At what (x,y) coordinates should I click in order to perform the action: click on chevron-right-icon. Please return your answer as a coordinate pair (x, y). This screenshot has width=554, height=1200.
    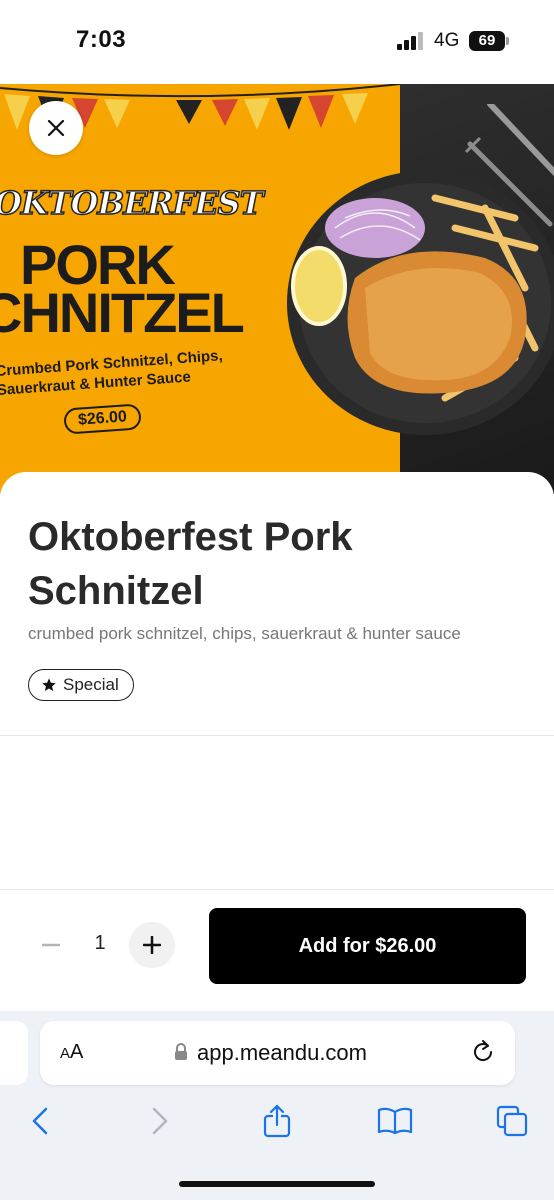
    Looking at the image, I should click on (160, 1121).